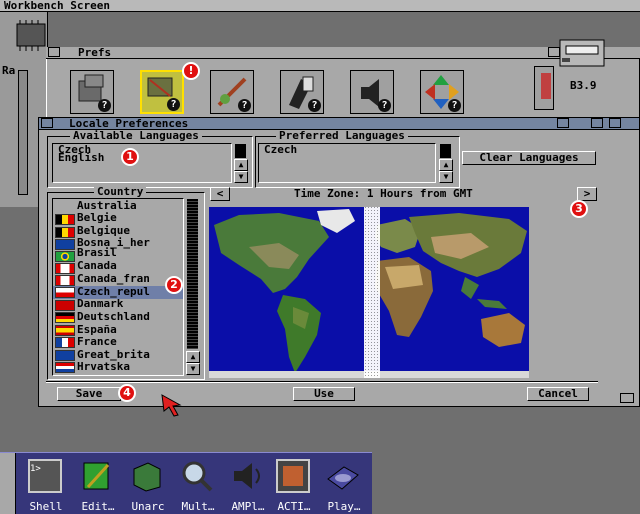  I want to click on available-languages-scrollbar: ▲ ▼, so click(241, 163).